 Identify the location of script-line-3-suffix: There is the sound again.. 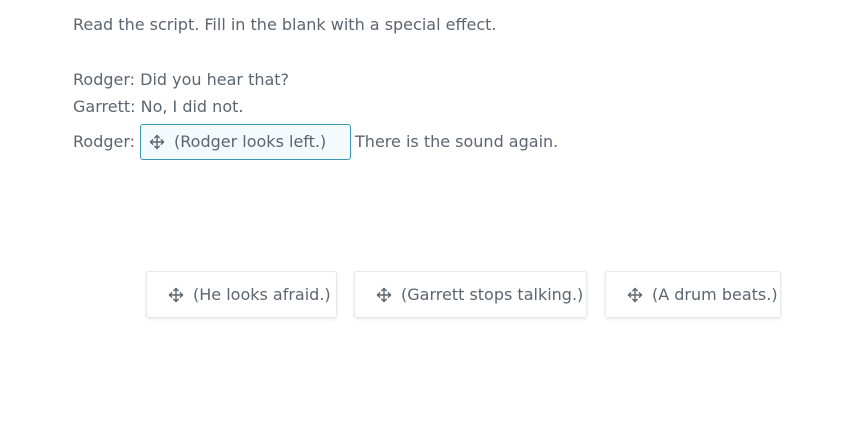
(457, 141).